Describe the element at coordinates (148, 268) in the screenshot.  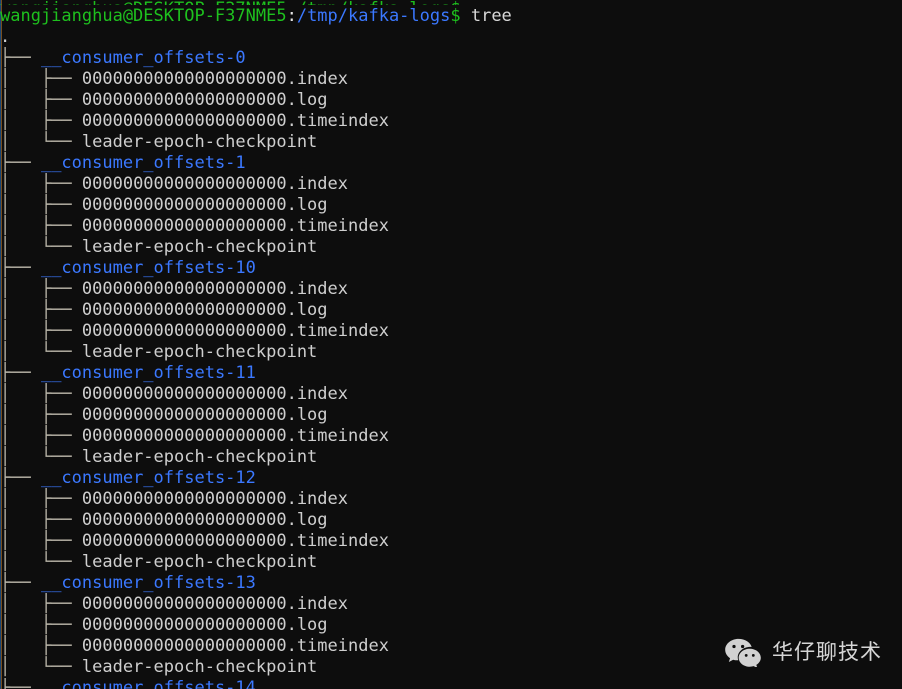
I see `directory-name: __consumer_offsets-10` at that location.